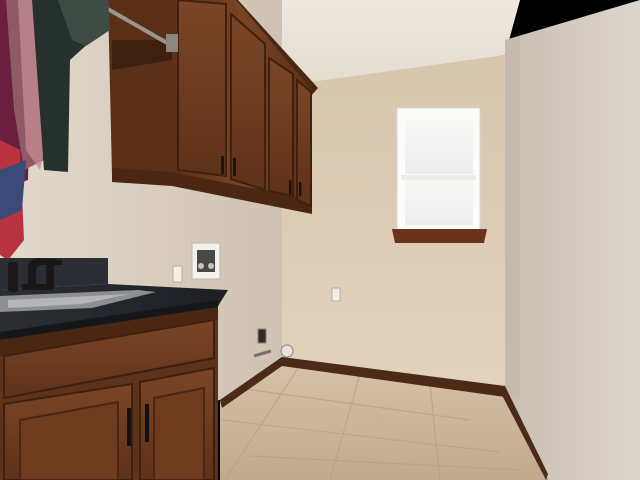 This screenshot has height=480, width=640. Describe the element at coordinates (439, 147) in the screenshot. I see `window-upper-pane` at that location.